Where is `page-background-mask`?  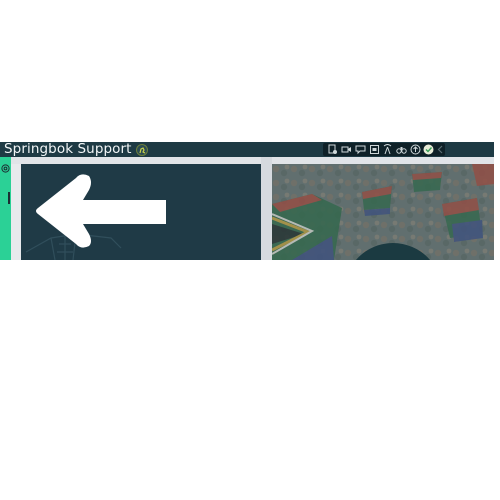 page-background-mask is located at coordinates (395, 305).